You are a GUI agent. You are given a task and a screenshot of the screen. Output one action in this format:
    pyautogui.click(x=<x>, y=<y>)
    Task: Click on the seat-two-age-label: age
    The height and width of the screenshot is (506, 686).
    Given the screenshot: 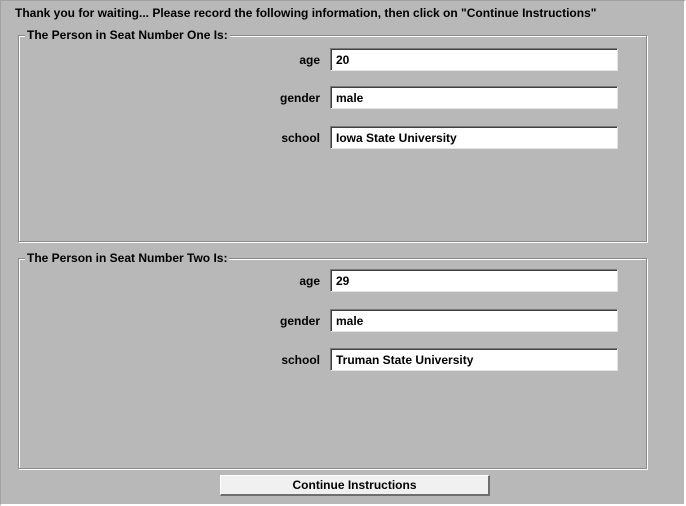 What is the action you would take?
    pyautogui.click(x=309, y=281)
    